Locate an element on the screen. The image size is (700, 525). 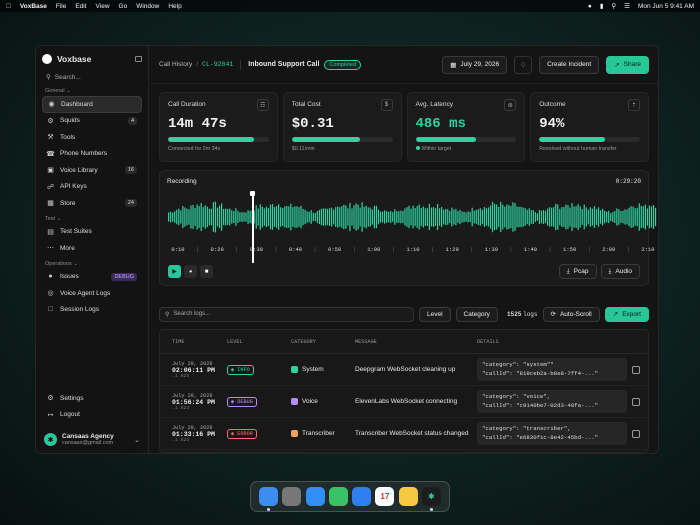
stop-button: ■ is located at coordinates (206, 271).